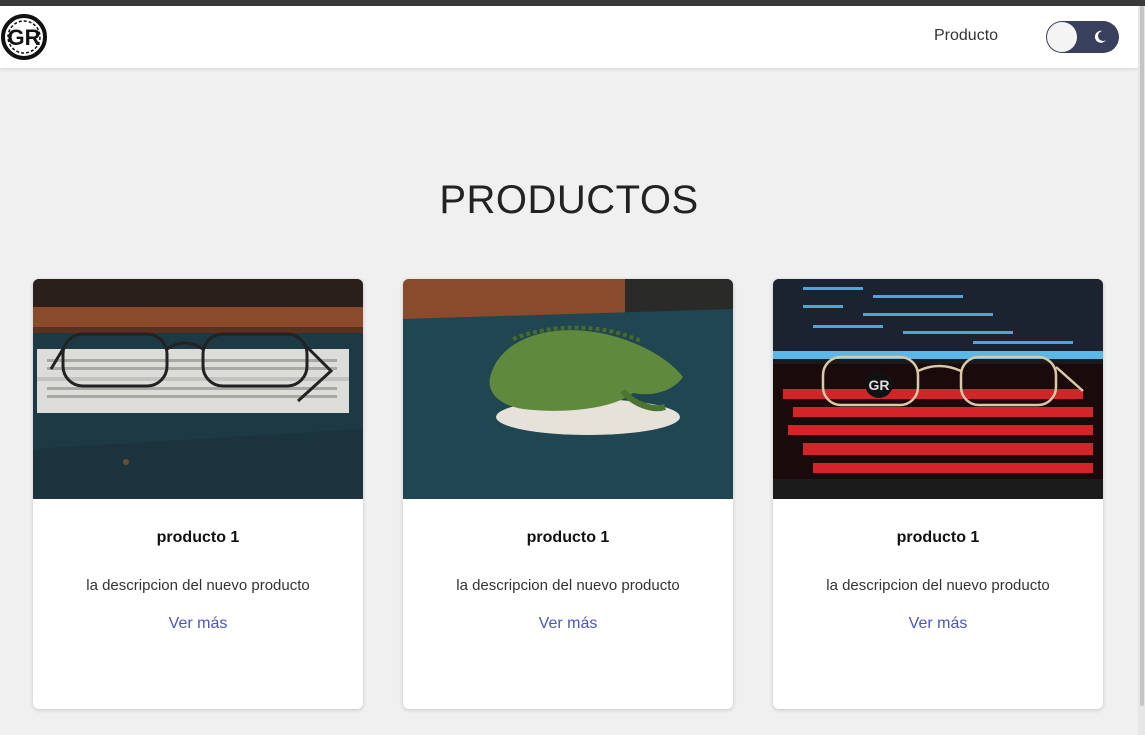 The width and height of the screenshot is (1145, 735). Describe the element at coordinates (1100, 36) in the screenshot. I see `moon-icon` at that location.